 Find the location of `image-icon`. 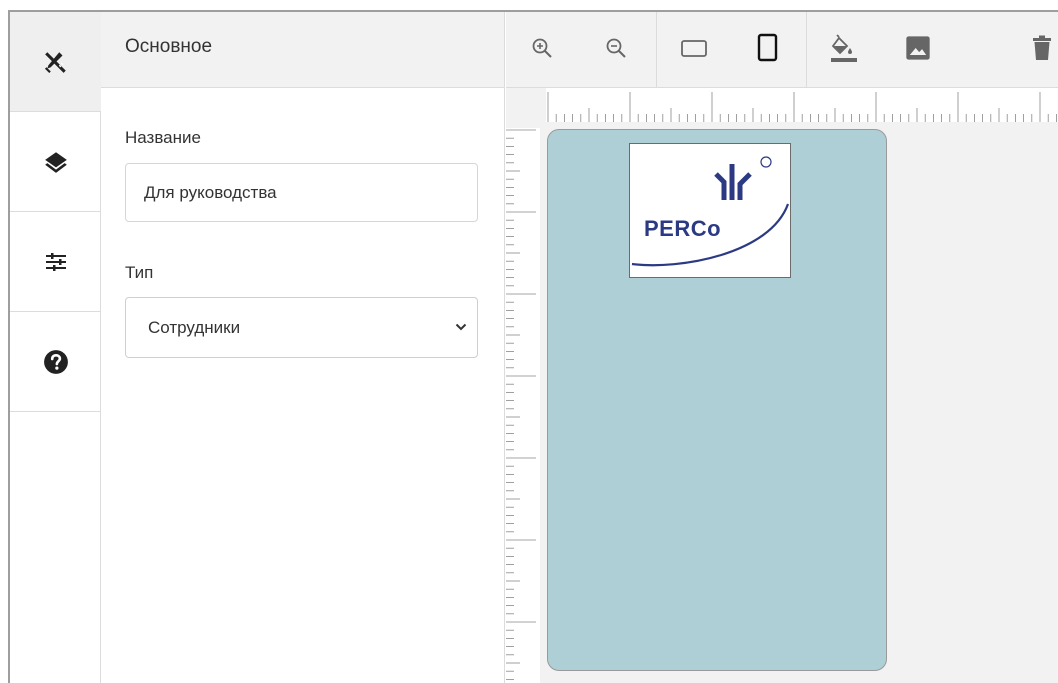

image-icon is located at coordinates (918, 48).